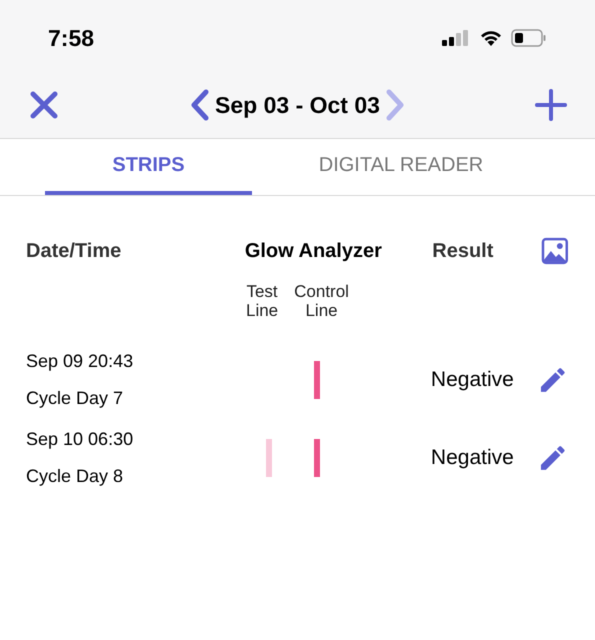 This screenshot has width=595, height=640. Describe the element at coordinates (75, 398) in the screenshot. I see `cycle-day-text: Cycle Day 7` at that location.